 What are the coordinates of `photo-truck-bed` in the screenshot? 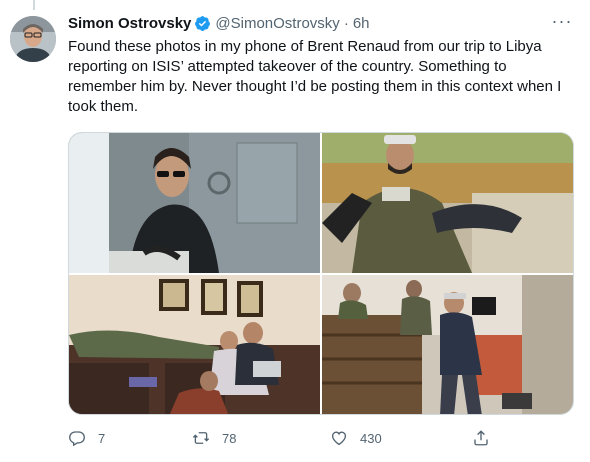 It's located at (447, 203).